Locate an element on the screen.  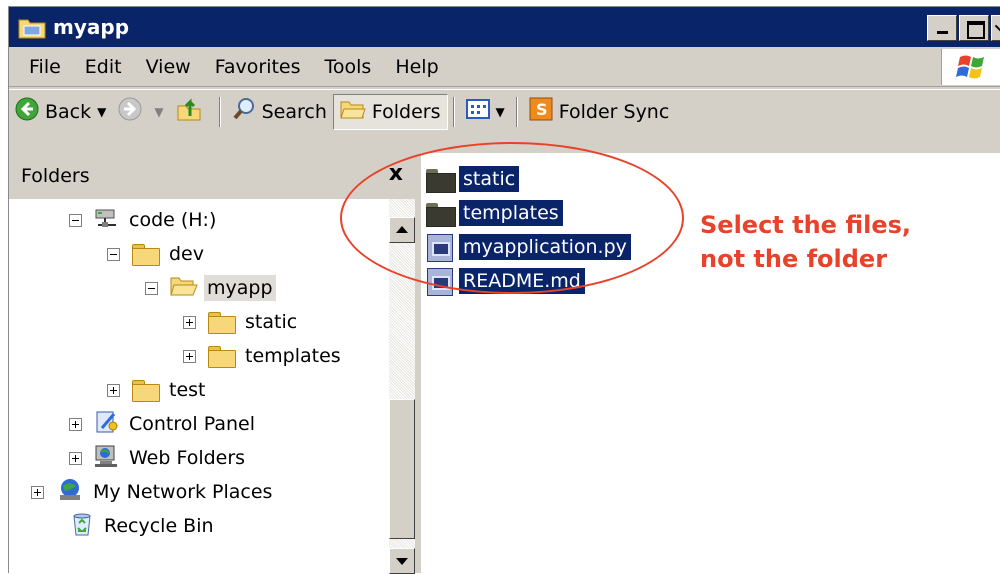
menu-file: File is located at coordinates (41, 67).